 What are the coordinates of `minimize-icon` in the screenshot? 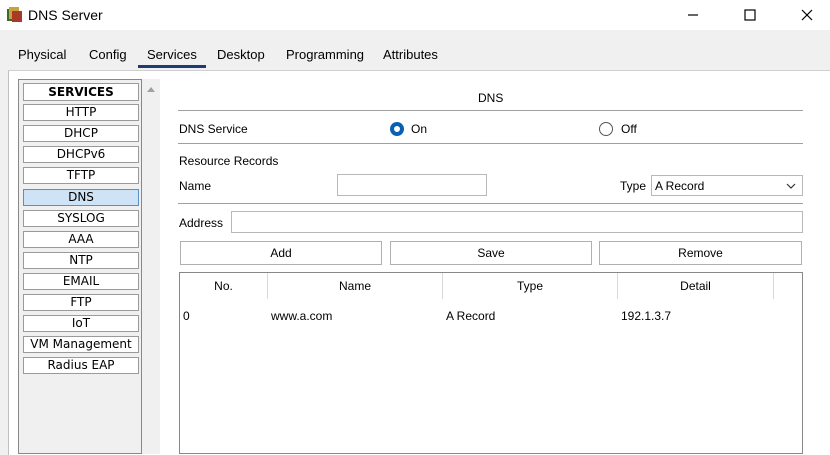 It's located at (693, 15).